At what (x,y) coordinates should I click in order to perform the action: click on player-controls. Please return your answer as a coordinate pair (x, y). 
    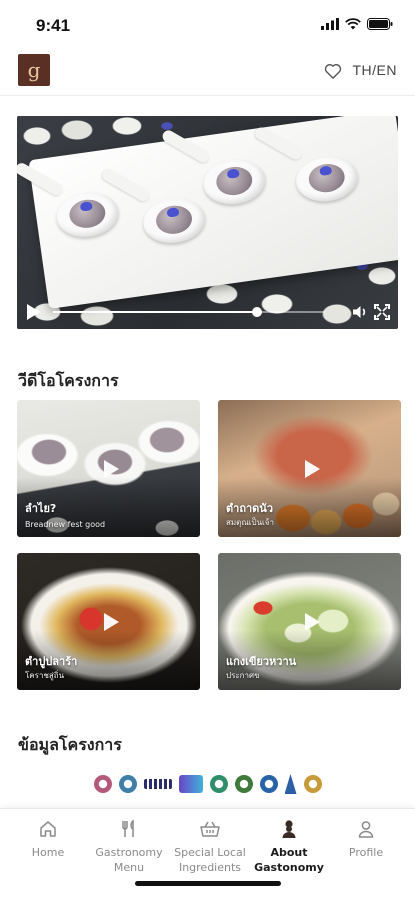
    Looking at the image, I should click on (207, 312).